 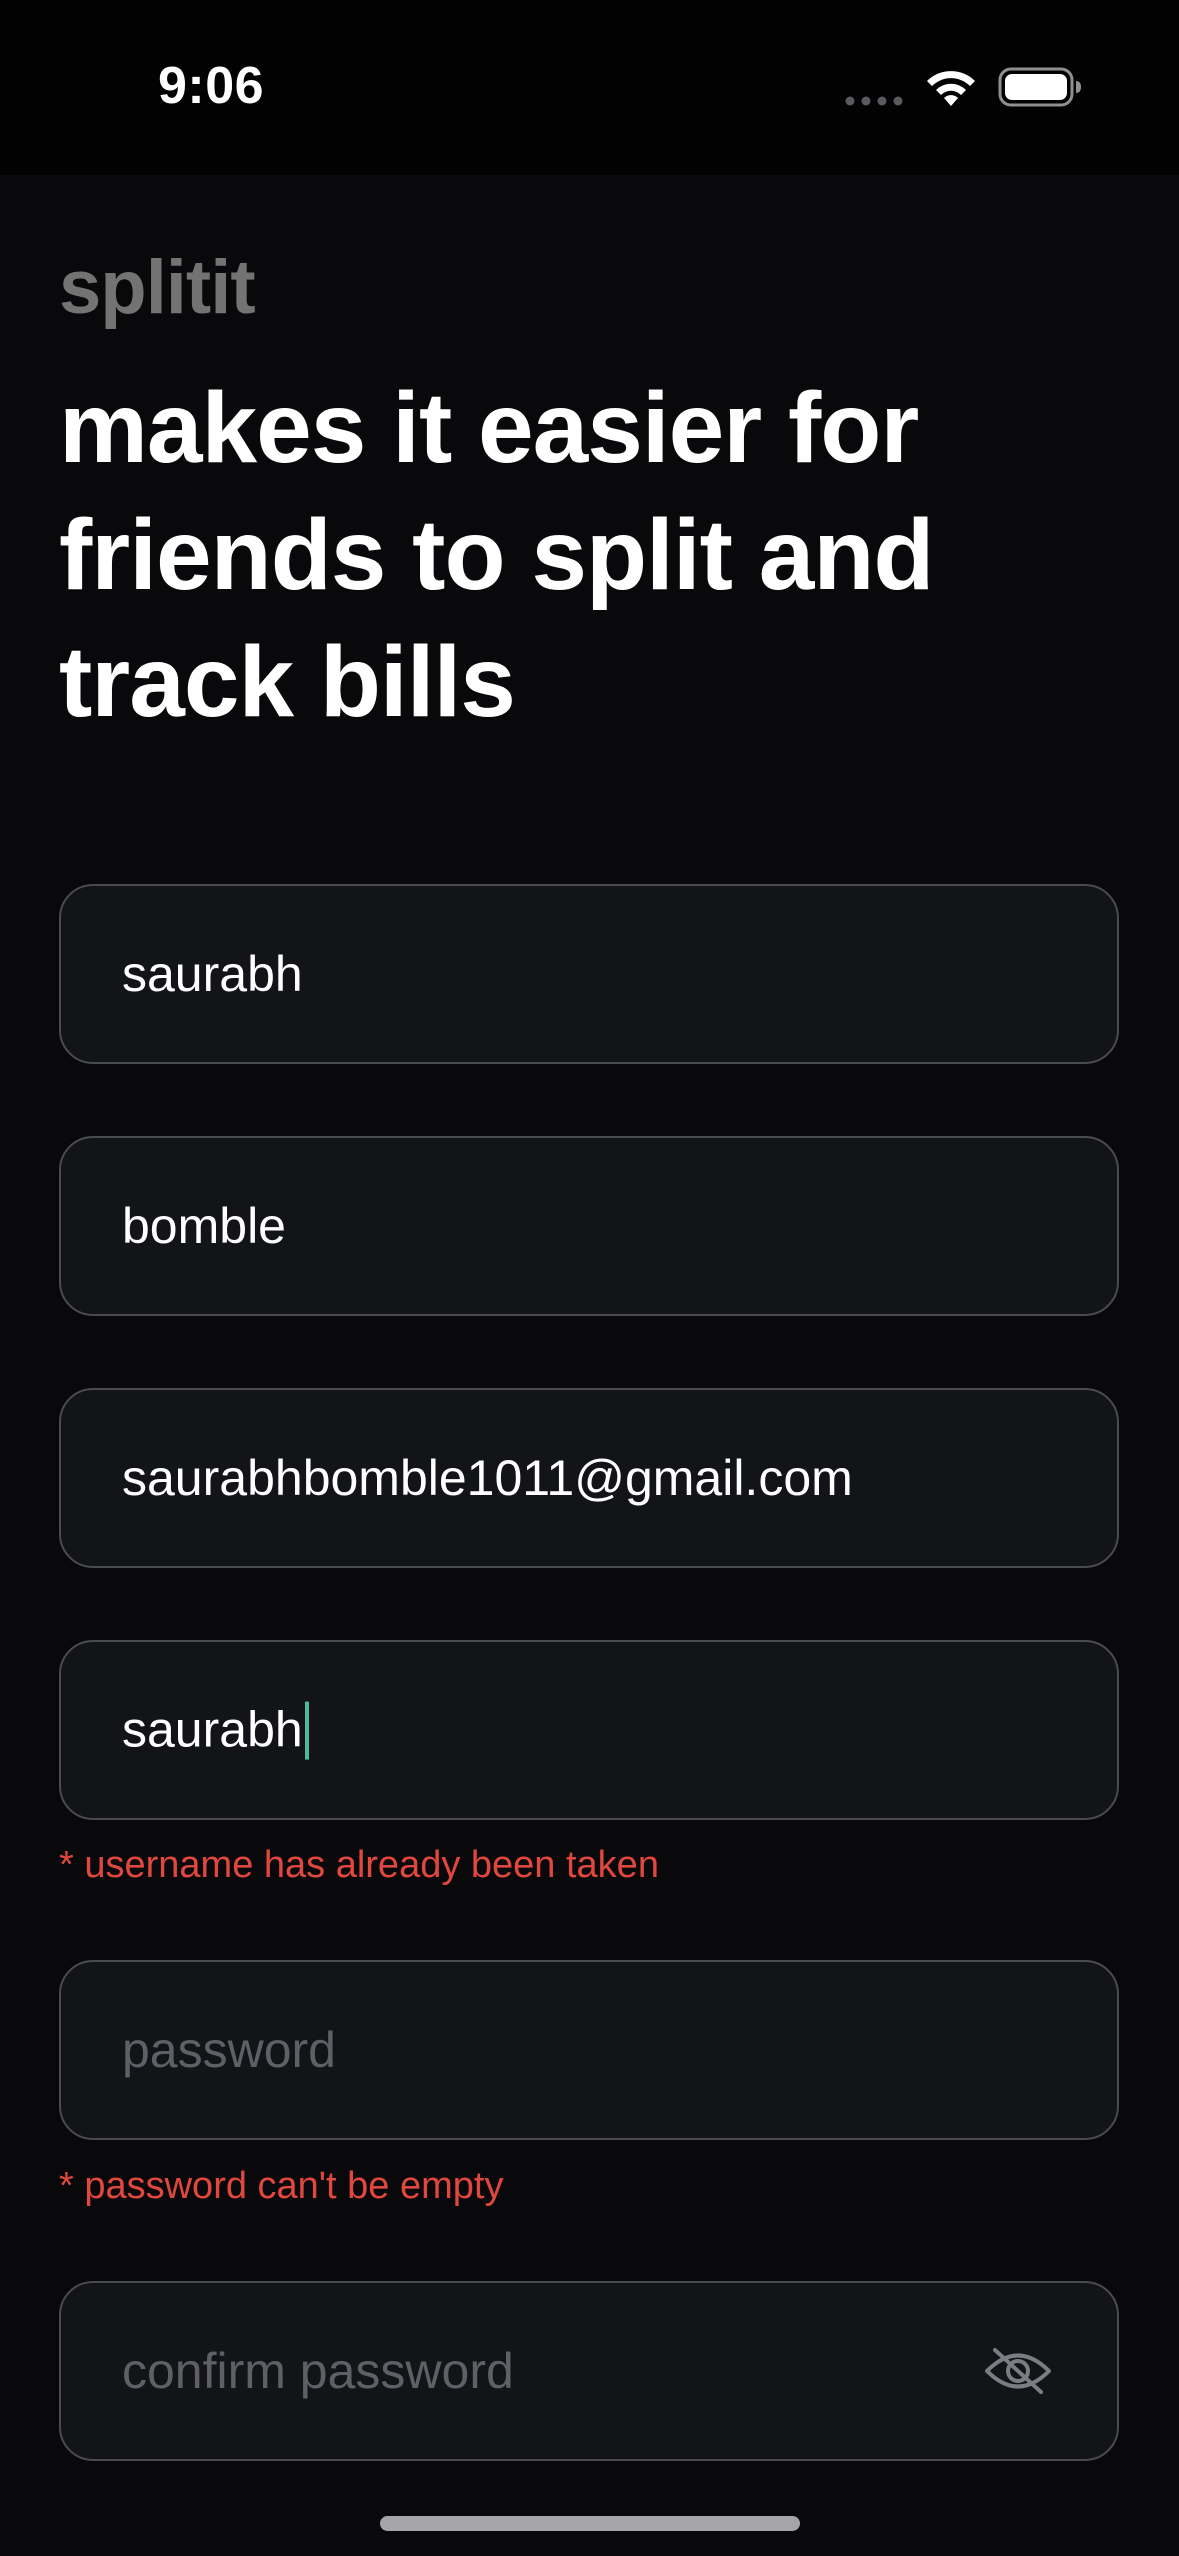 I want to click on email-field: saurabhbomble1011@gmail.com, so click(x=589, y=1478).